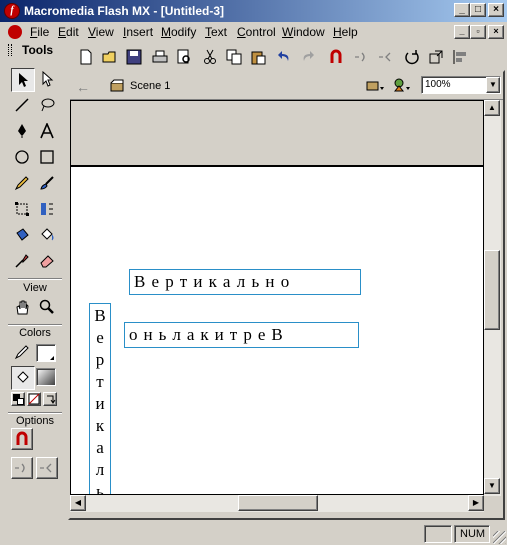  What do you see at coordinates (492, 486) in the screenshot?
I see `scroll-down-button: ▼` at bounding box center [492, 486].